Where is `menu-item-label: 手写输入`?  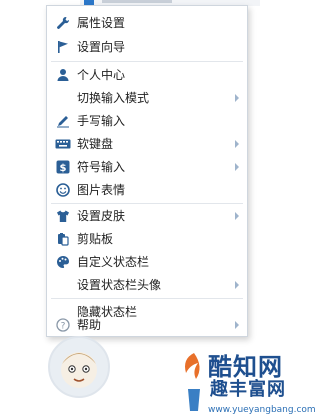
menu-item-label: 手写输入 is located at coordinates (101, 121).